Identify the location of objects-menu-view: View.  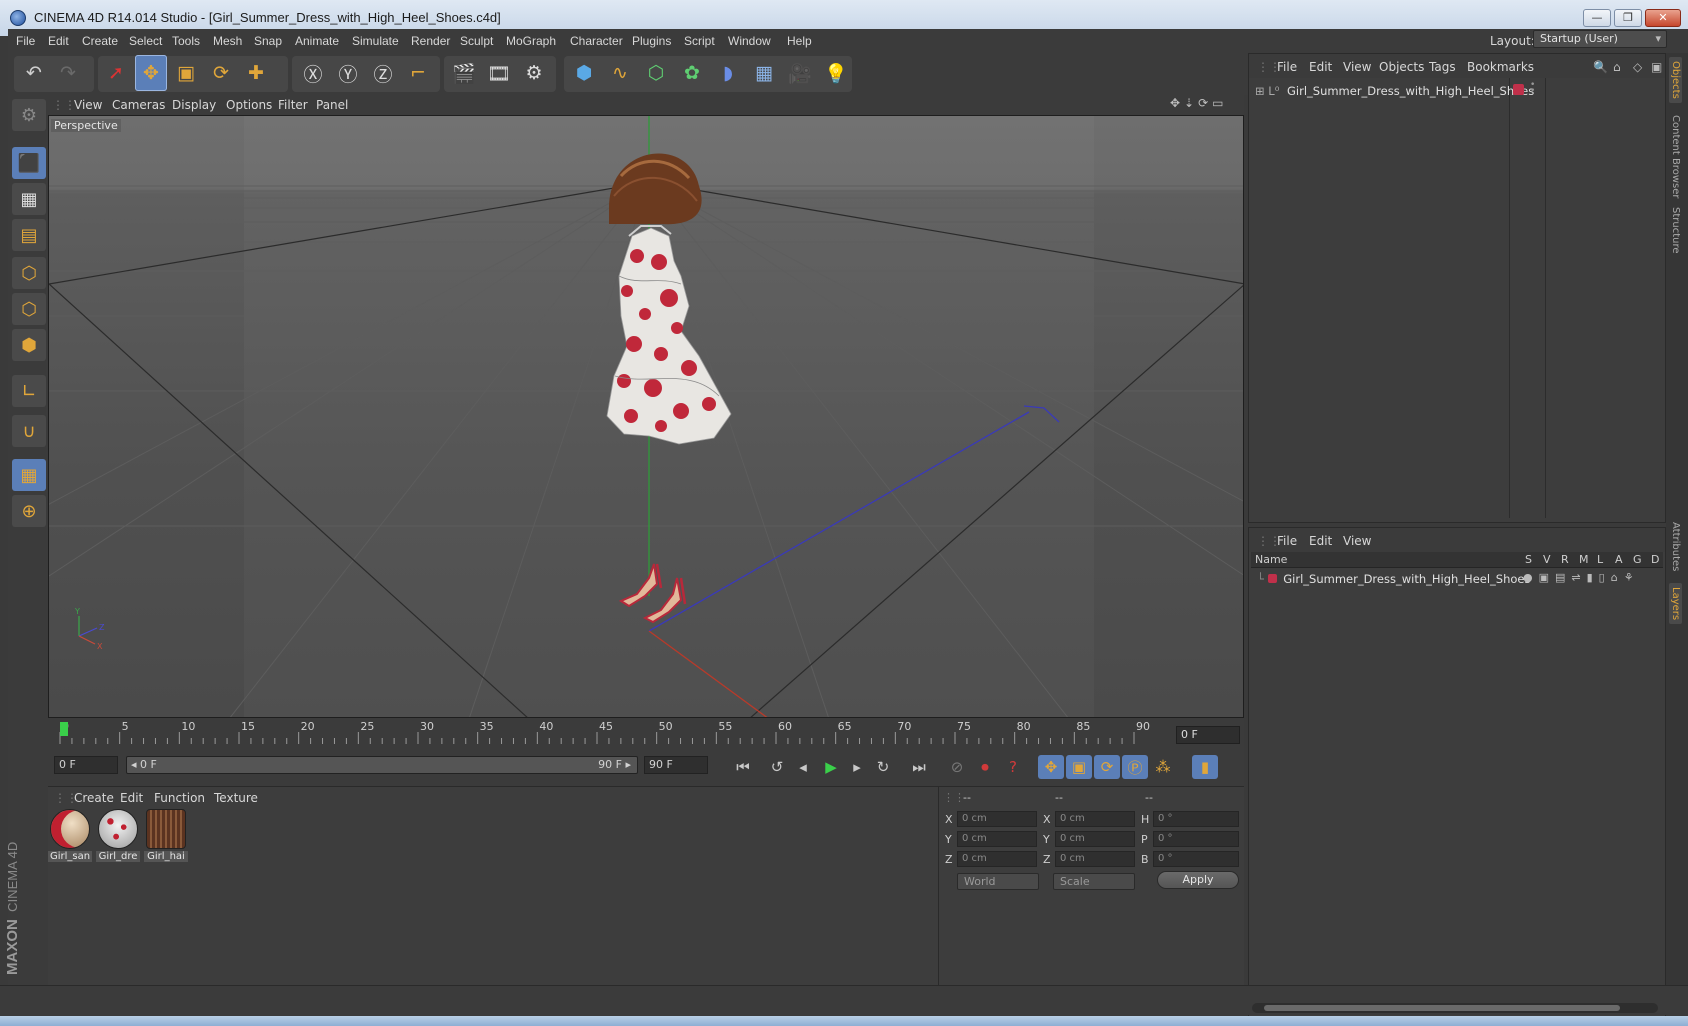
(1357, 67).